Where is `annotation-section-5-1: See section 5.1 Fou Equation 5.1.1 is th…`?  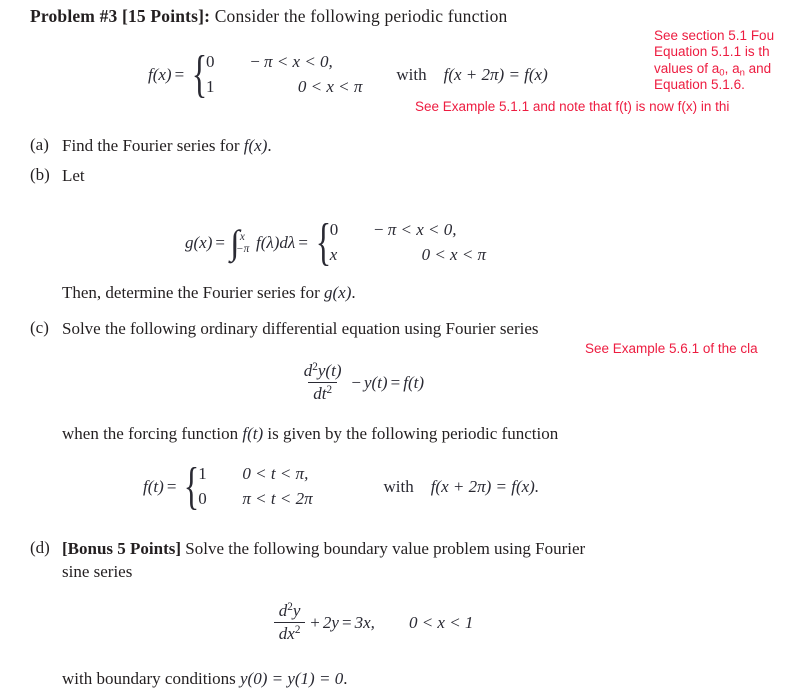 annotation-section-5-1: See section 5.1 Fou Equation 5.1.1 is th… is located at coordinates (714, 61).